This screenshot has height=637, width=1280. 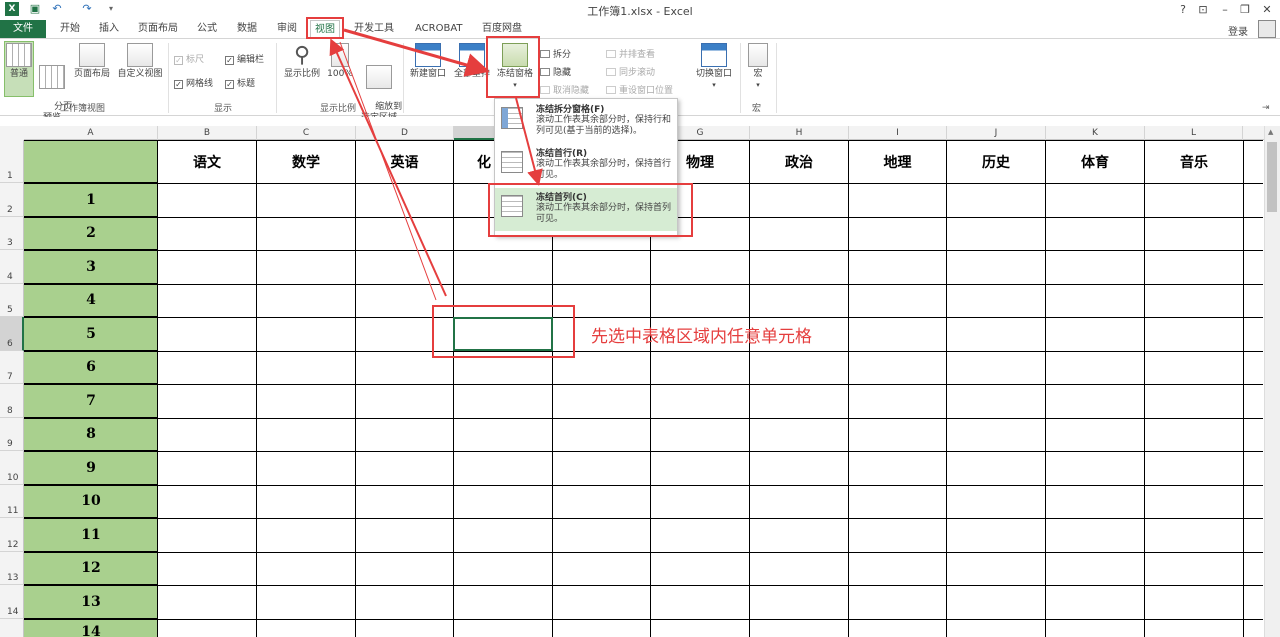 I want to click on arrow-to-view-tab-shadow, so click(x=388, y=171).